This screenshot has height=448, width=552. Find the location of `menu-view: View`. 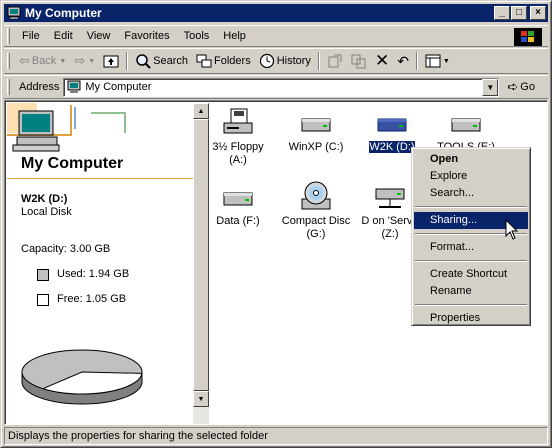

menu-view: View is located at coordinates (99, 36).